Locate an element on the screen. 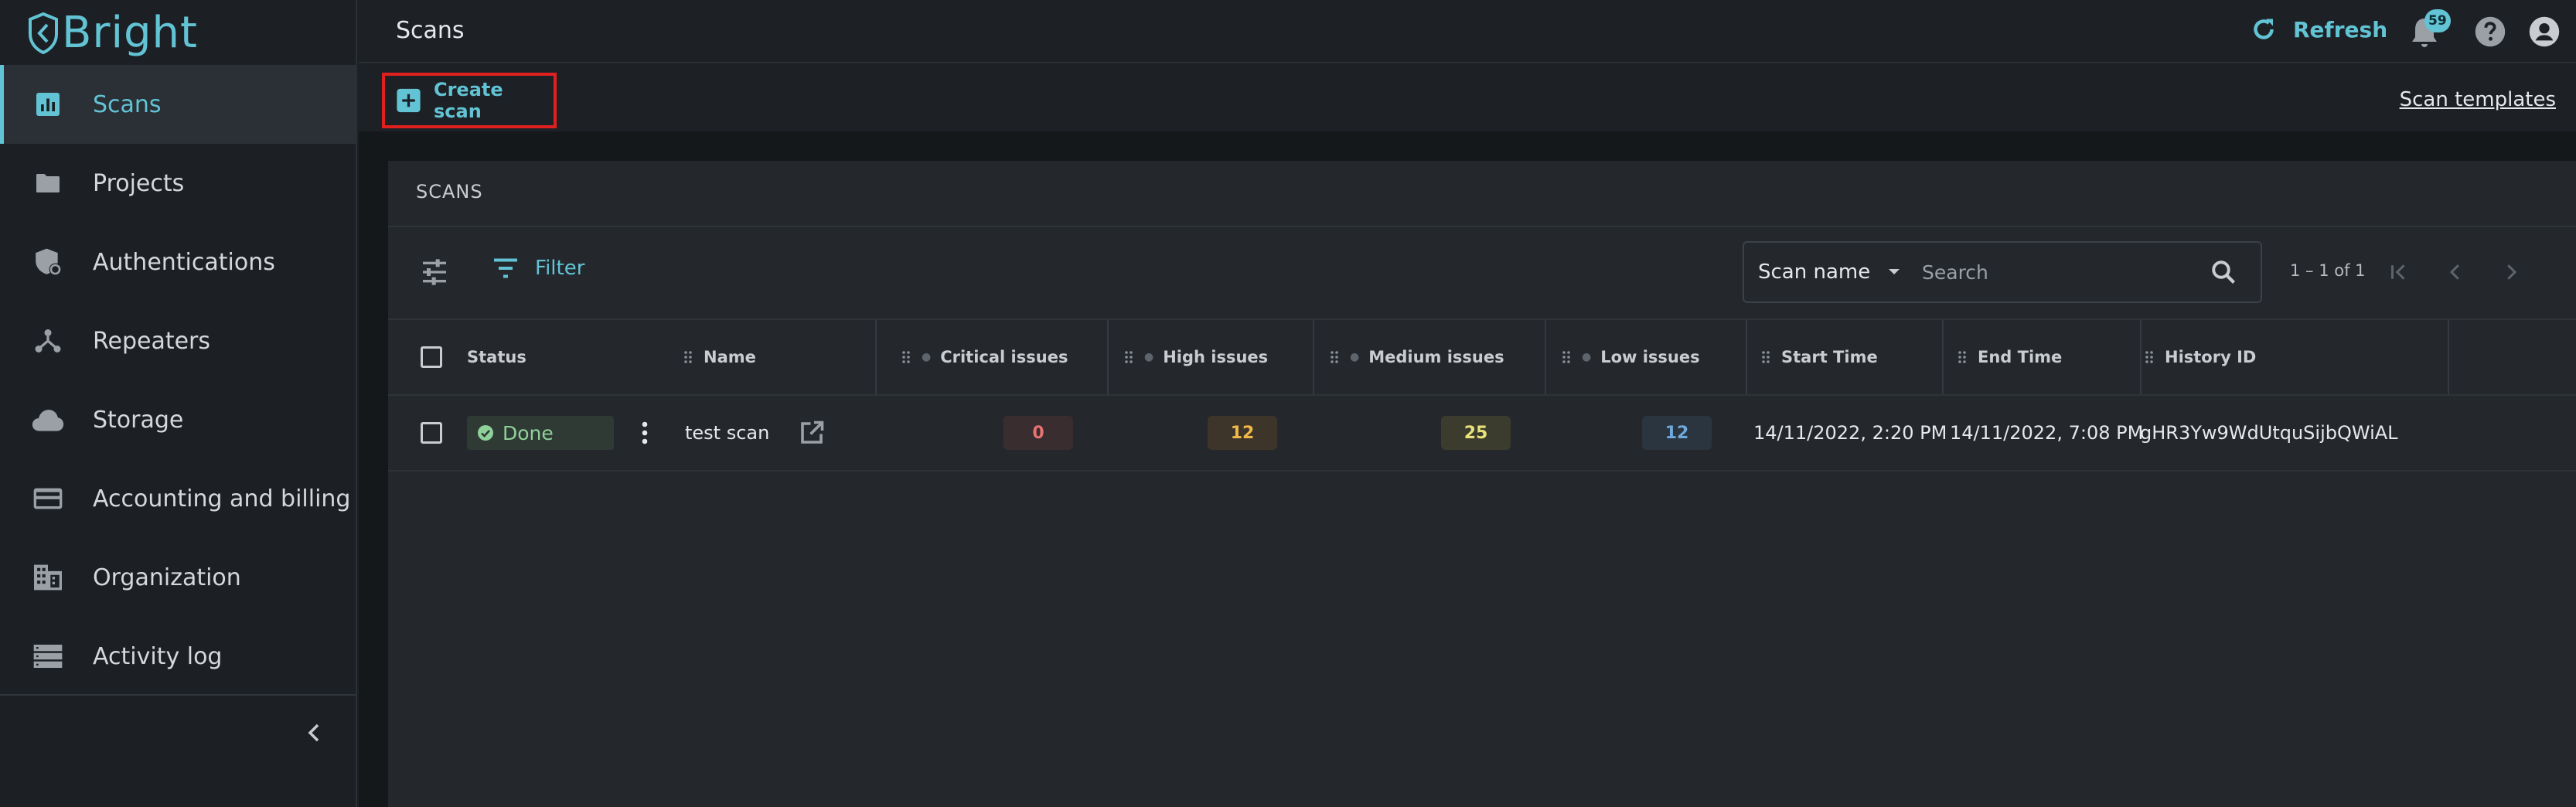  row-checkbox is located at coordinates (431, 433).